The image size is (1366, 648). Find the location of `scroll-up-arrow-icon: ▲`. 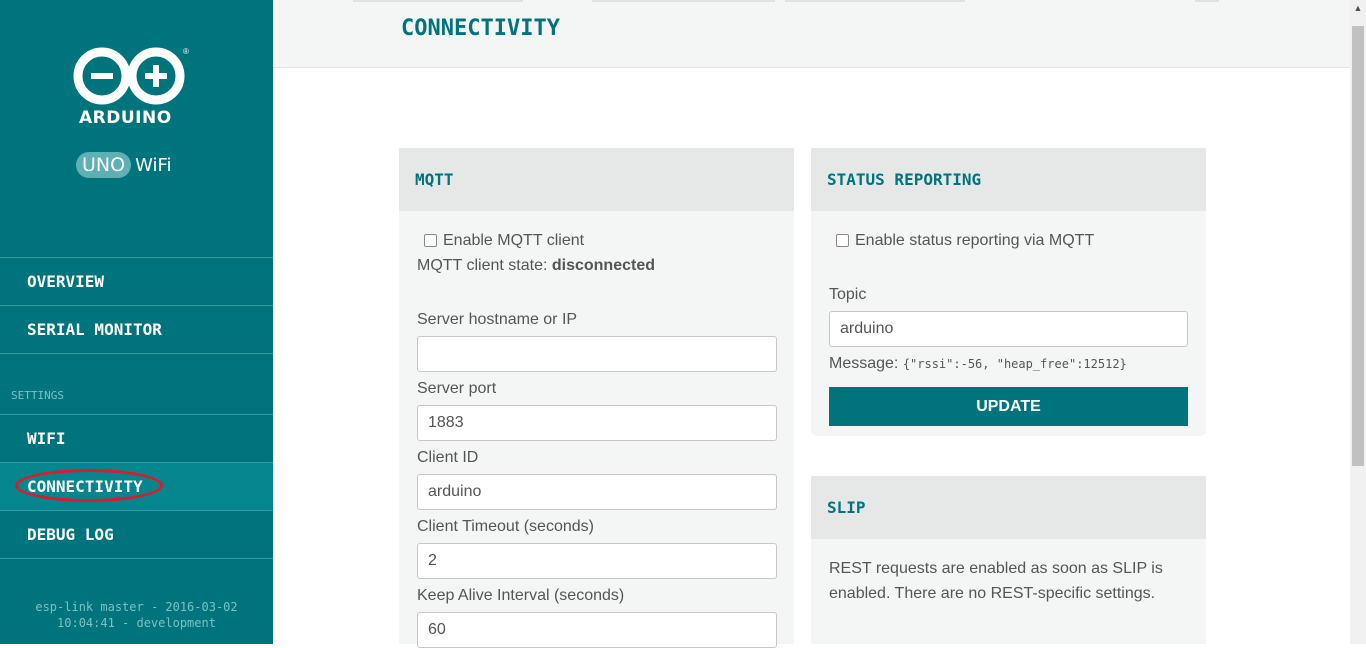

scroll-up-arrow-icon: ▲ is located at coordinates (1358, 8).